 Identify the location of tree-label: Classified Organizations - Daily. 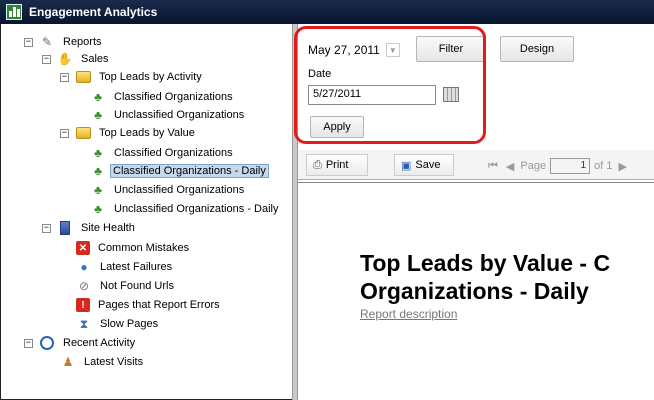
(189, 171).